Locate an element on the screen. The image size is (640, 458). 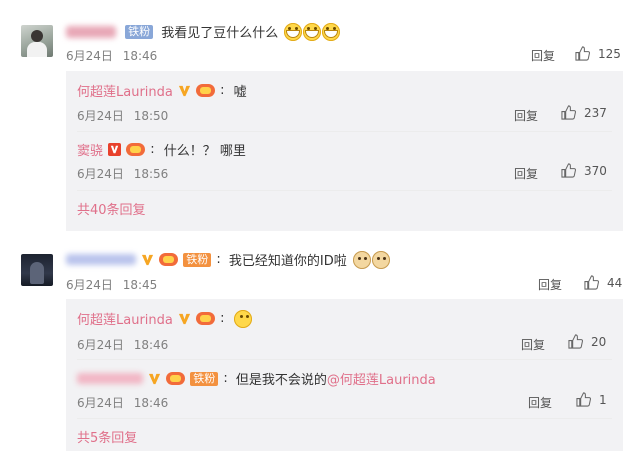
like-button: 125 is located at coordinates (598, 53).